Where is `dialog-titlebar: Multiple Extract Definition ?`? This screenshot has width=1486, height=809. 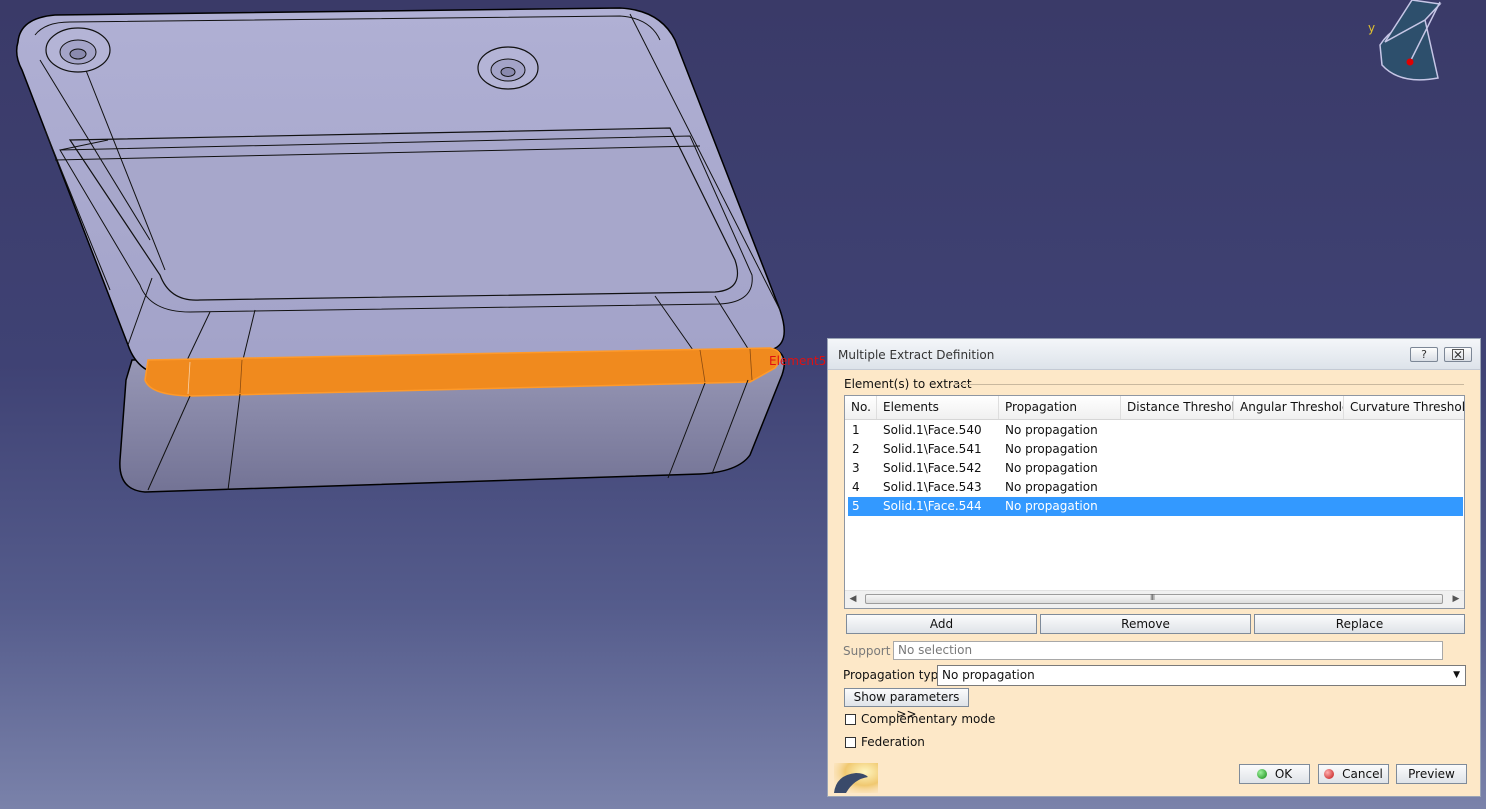 dialog-titlebar: Multiple Extract Definition ? is located at coordinates (1154, 354).